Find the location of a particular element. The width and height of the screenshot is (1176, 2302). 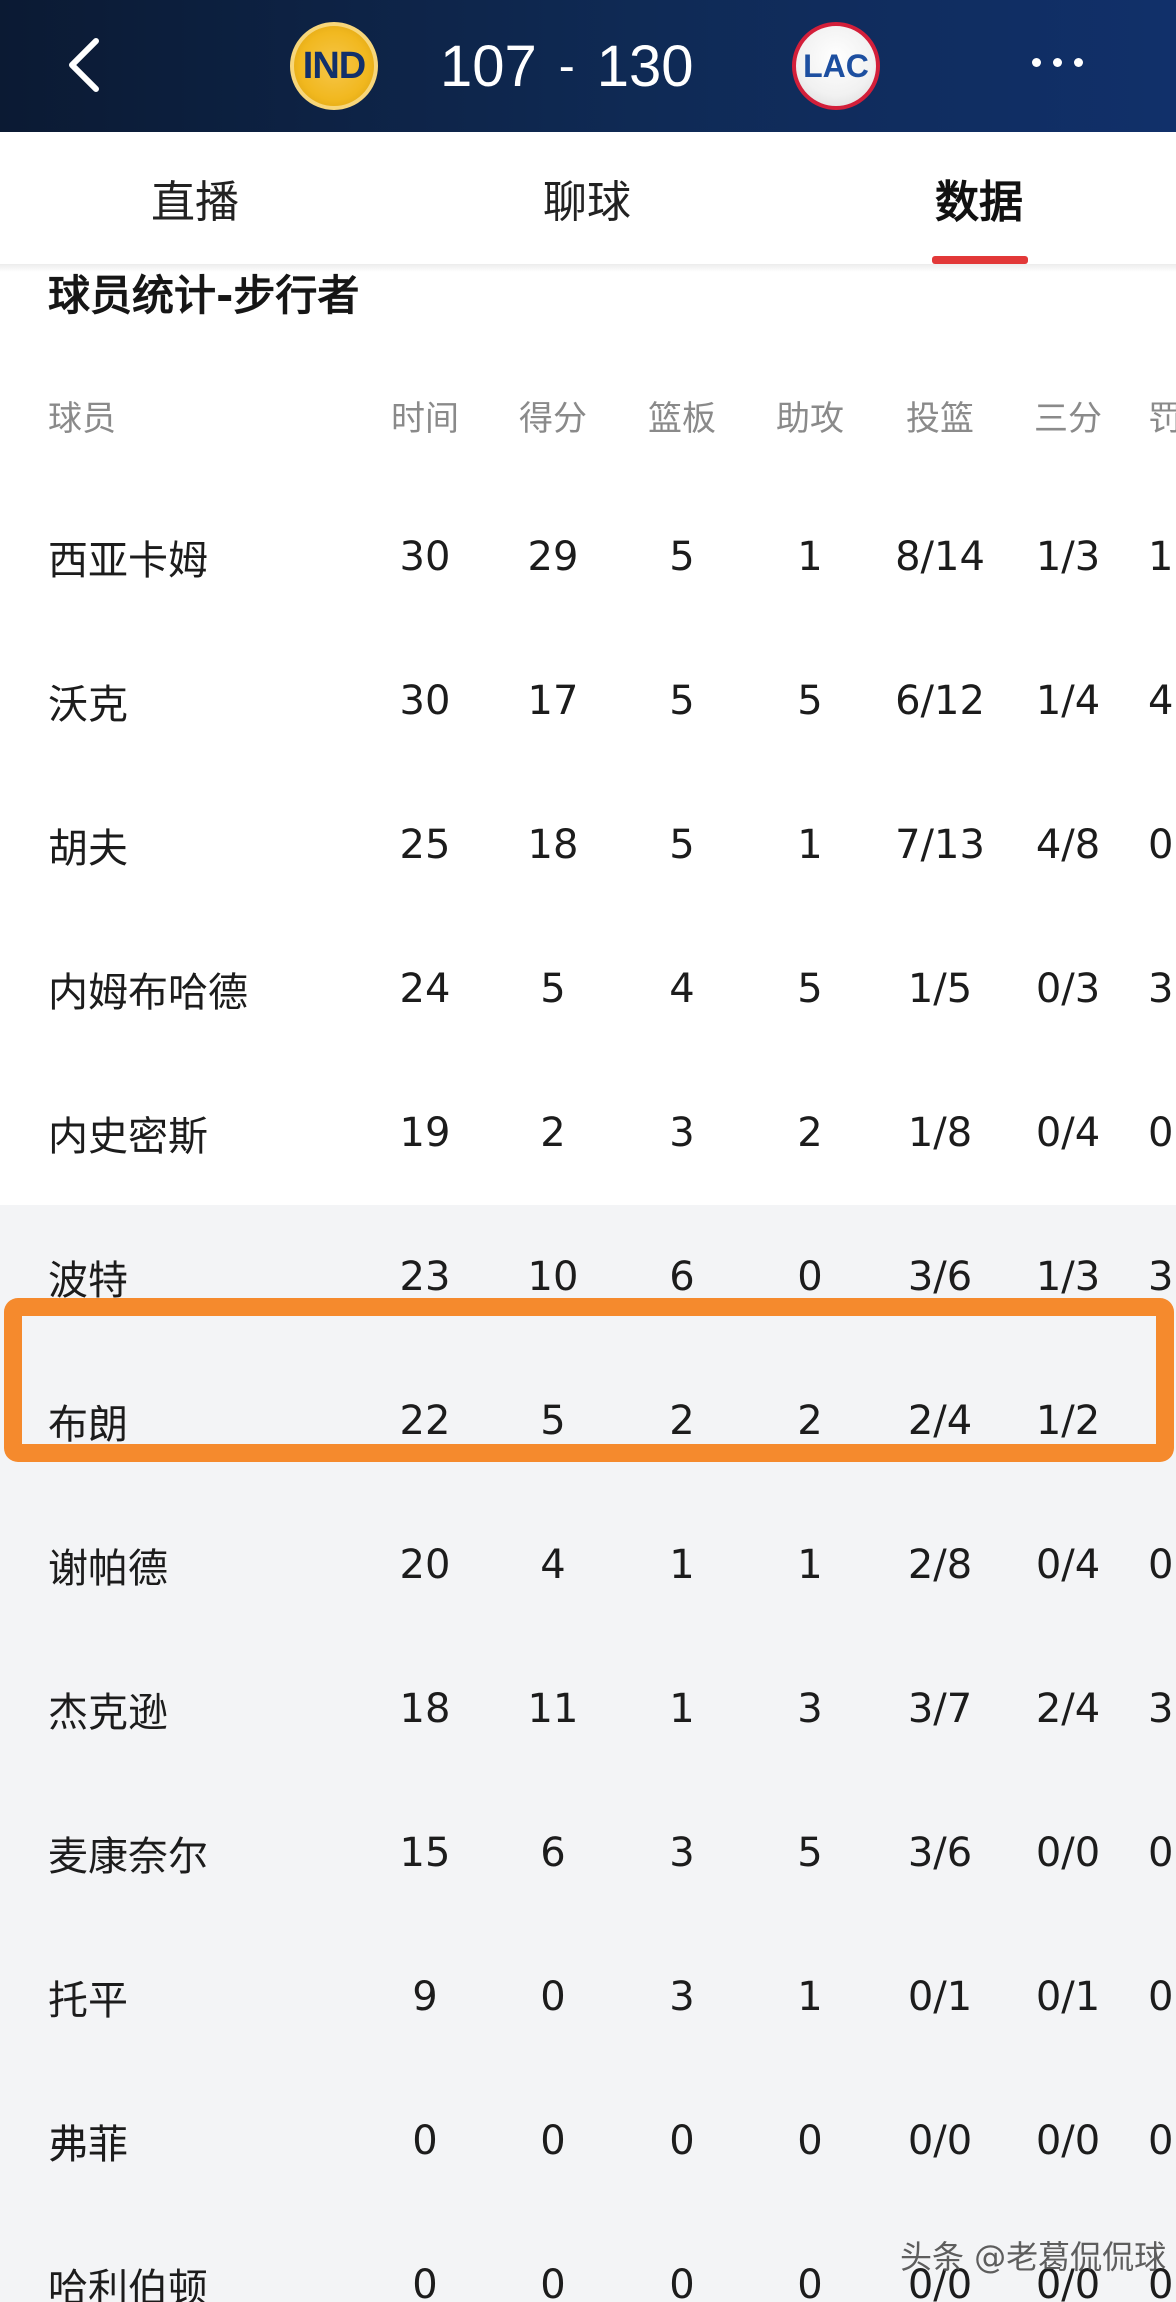

stat-rebounds: 6 is located at coordinates (682, 1277).